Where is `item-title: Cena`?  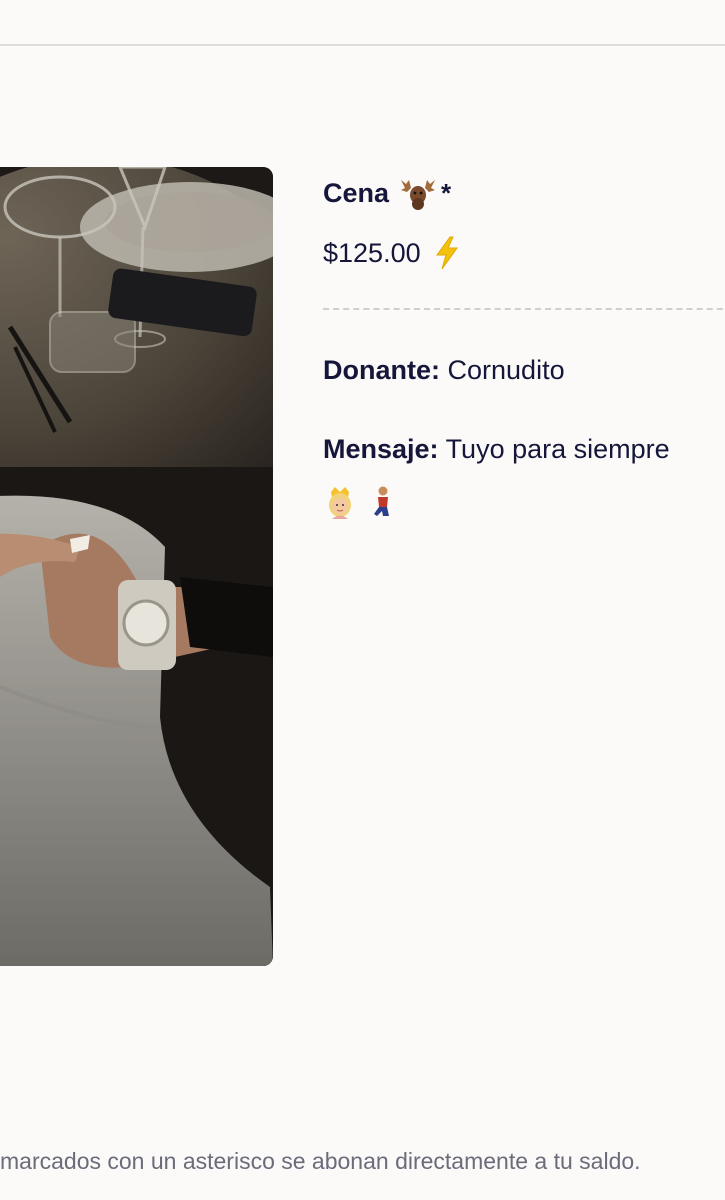 item-title: Cena is located at coordinates (356, 192).